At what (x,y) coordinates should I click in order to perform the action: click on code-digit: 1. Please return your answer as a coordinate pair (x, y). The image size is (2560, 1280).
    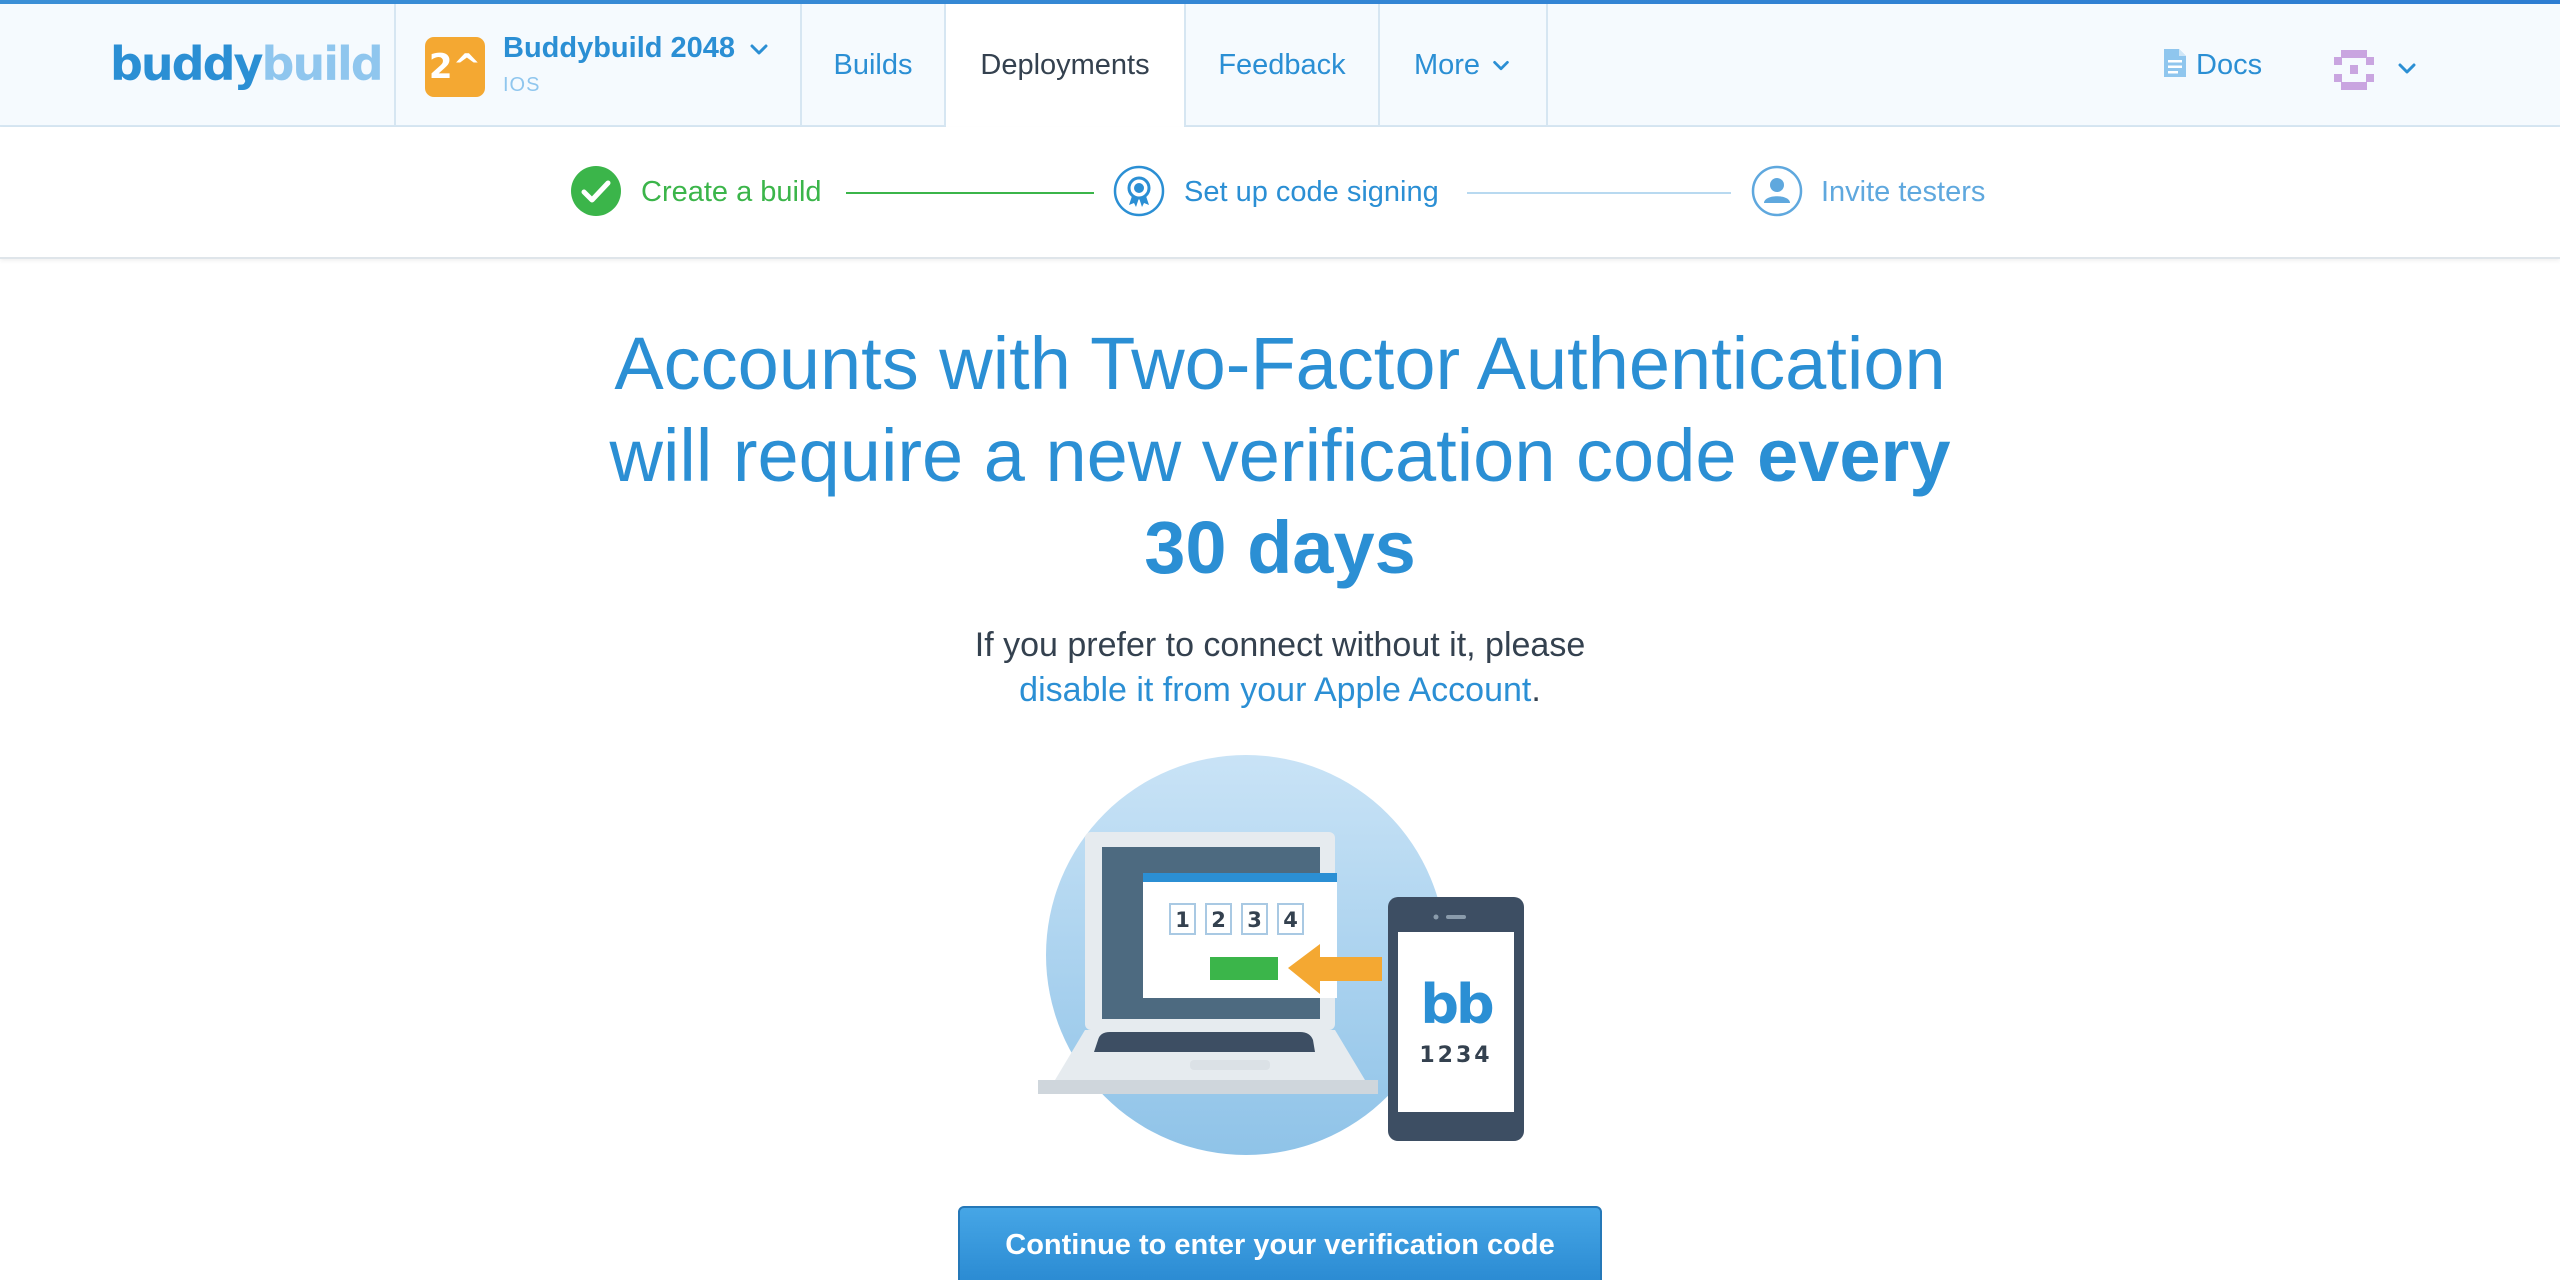
    Looking at the image, I should click on (1182, 920).